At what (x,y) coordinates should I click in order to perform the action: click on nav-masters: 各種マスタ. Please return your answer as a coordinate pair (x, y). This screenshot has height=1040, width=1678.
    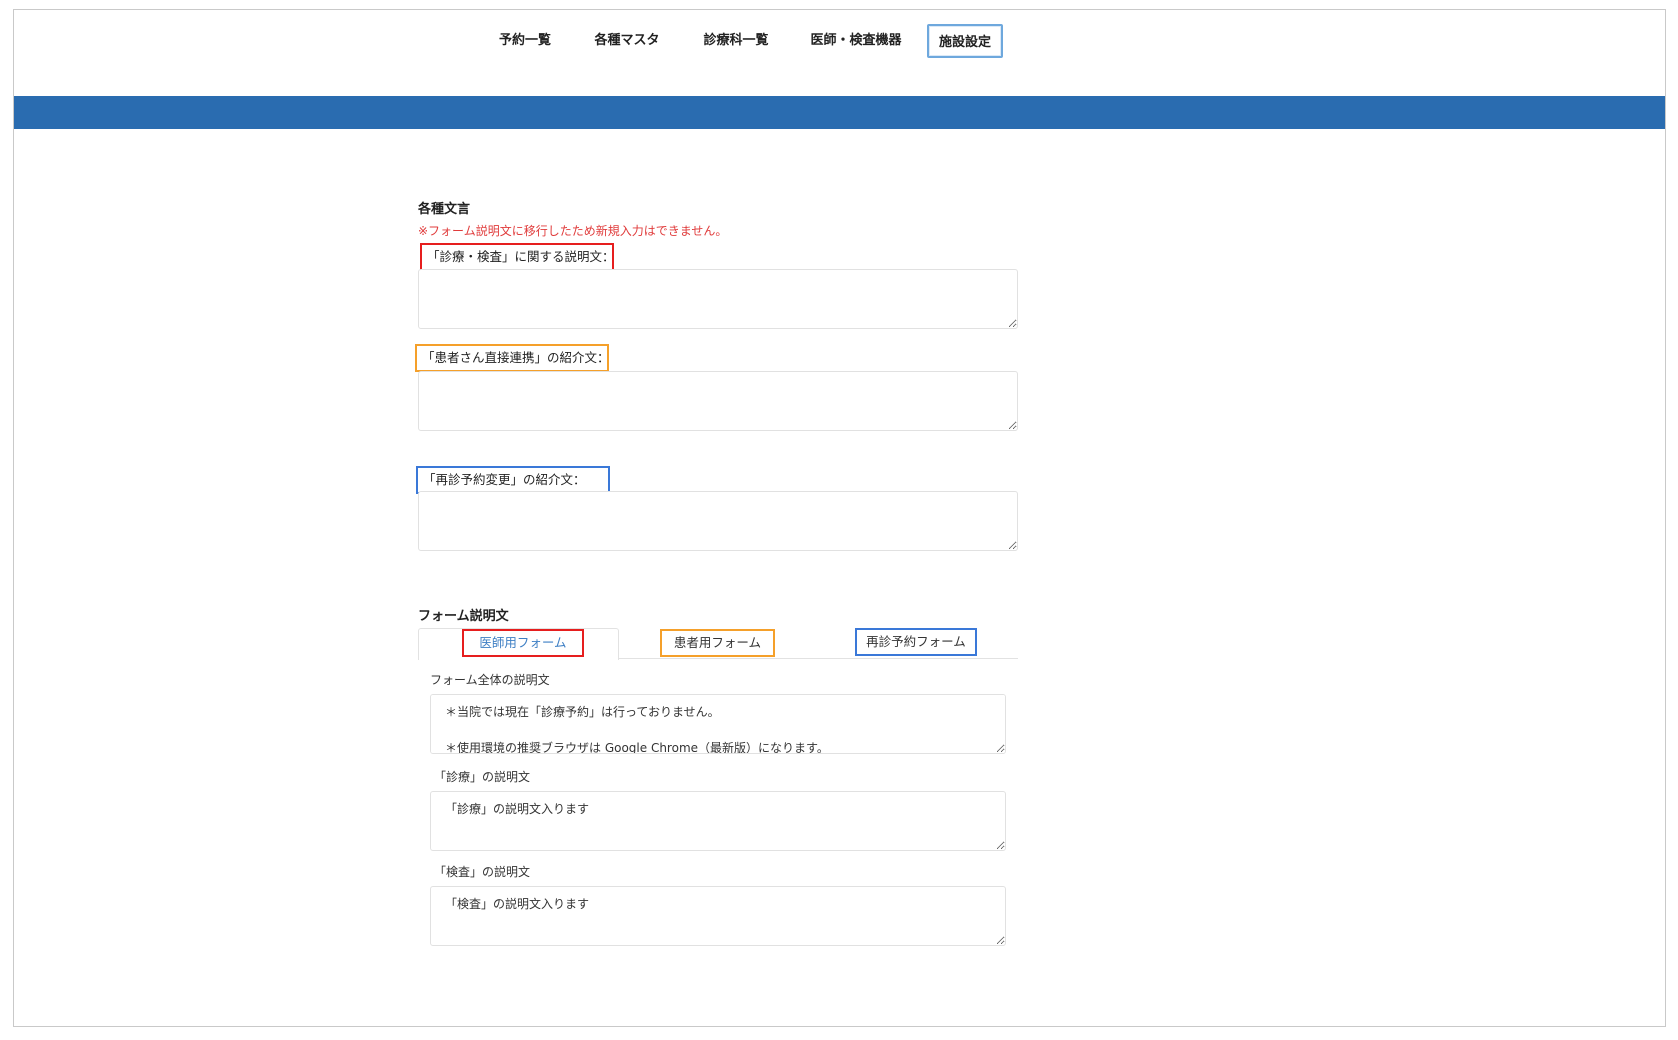
    Looking at the image, I should click on (627, 41).